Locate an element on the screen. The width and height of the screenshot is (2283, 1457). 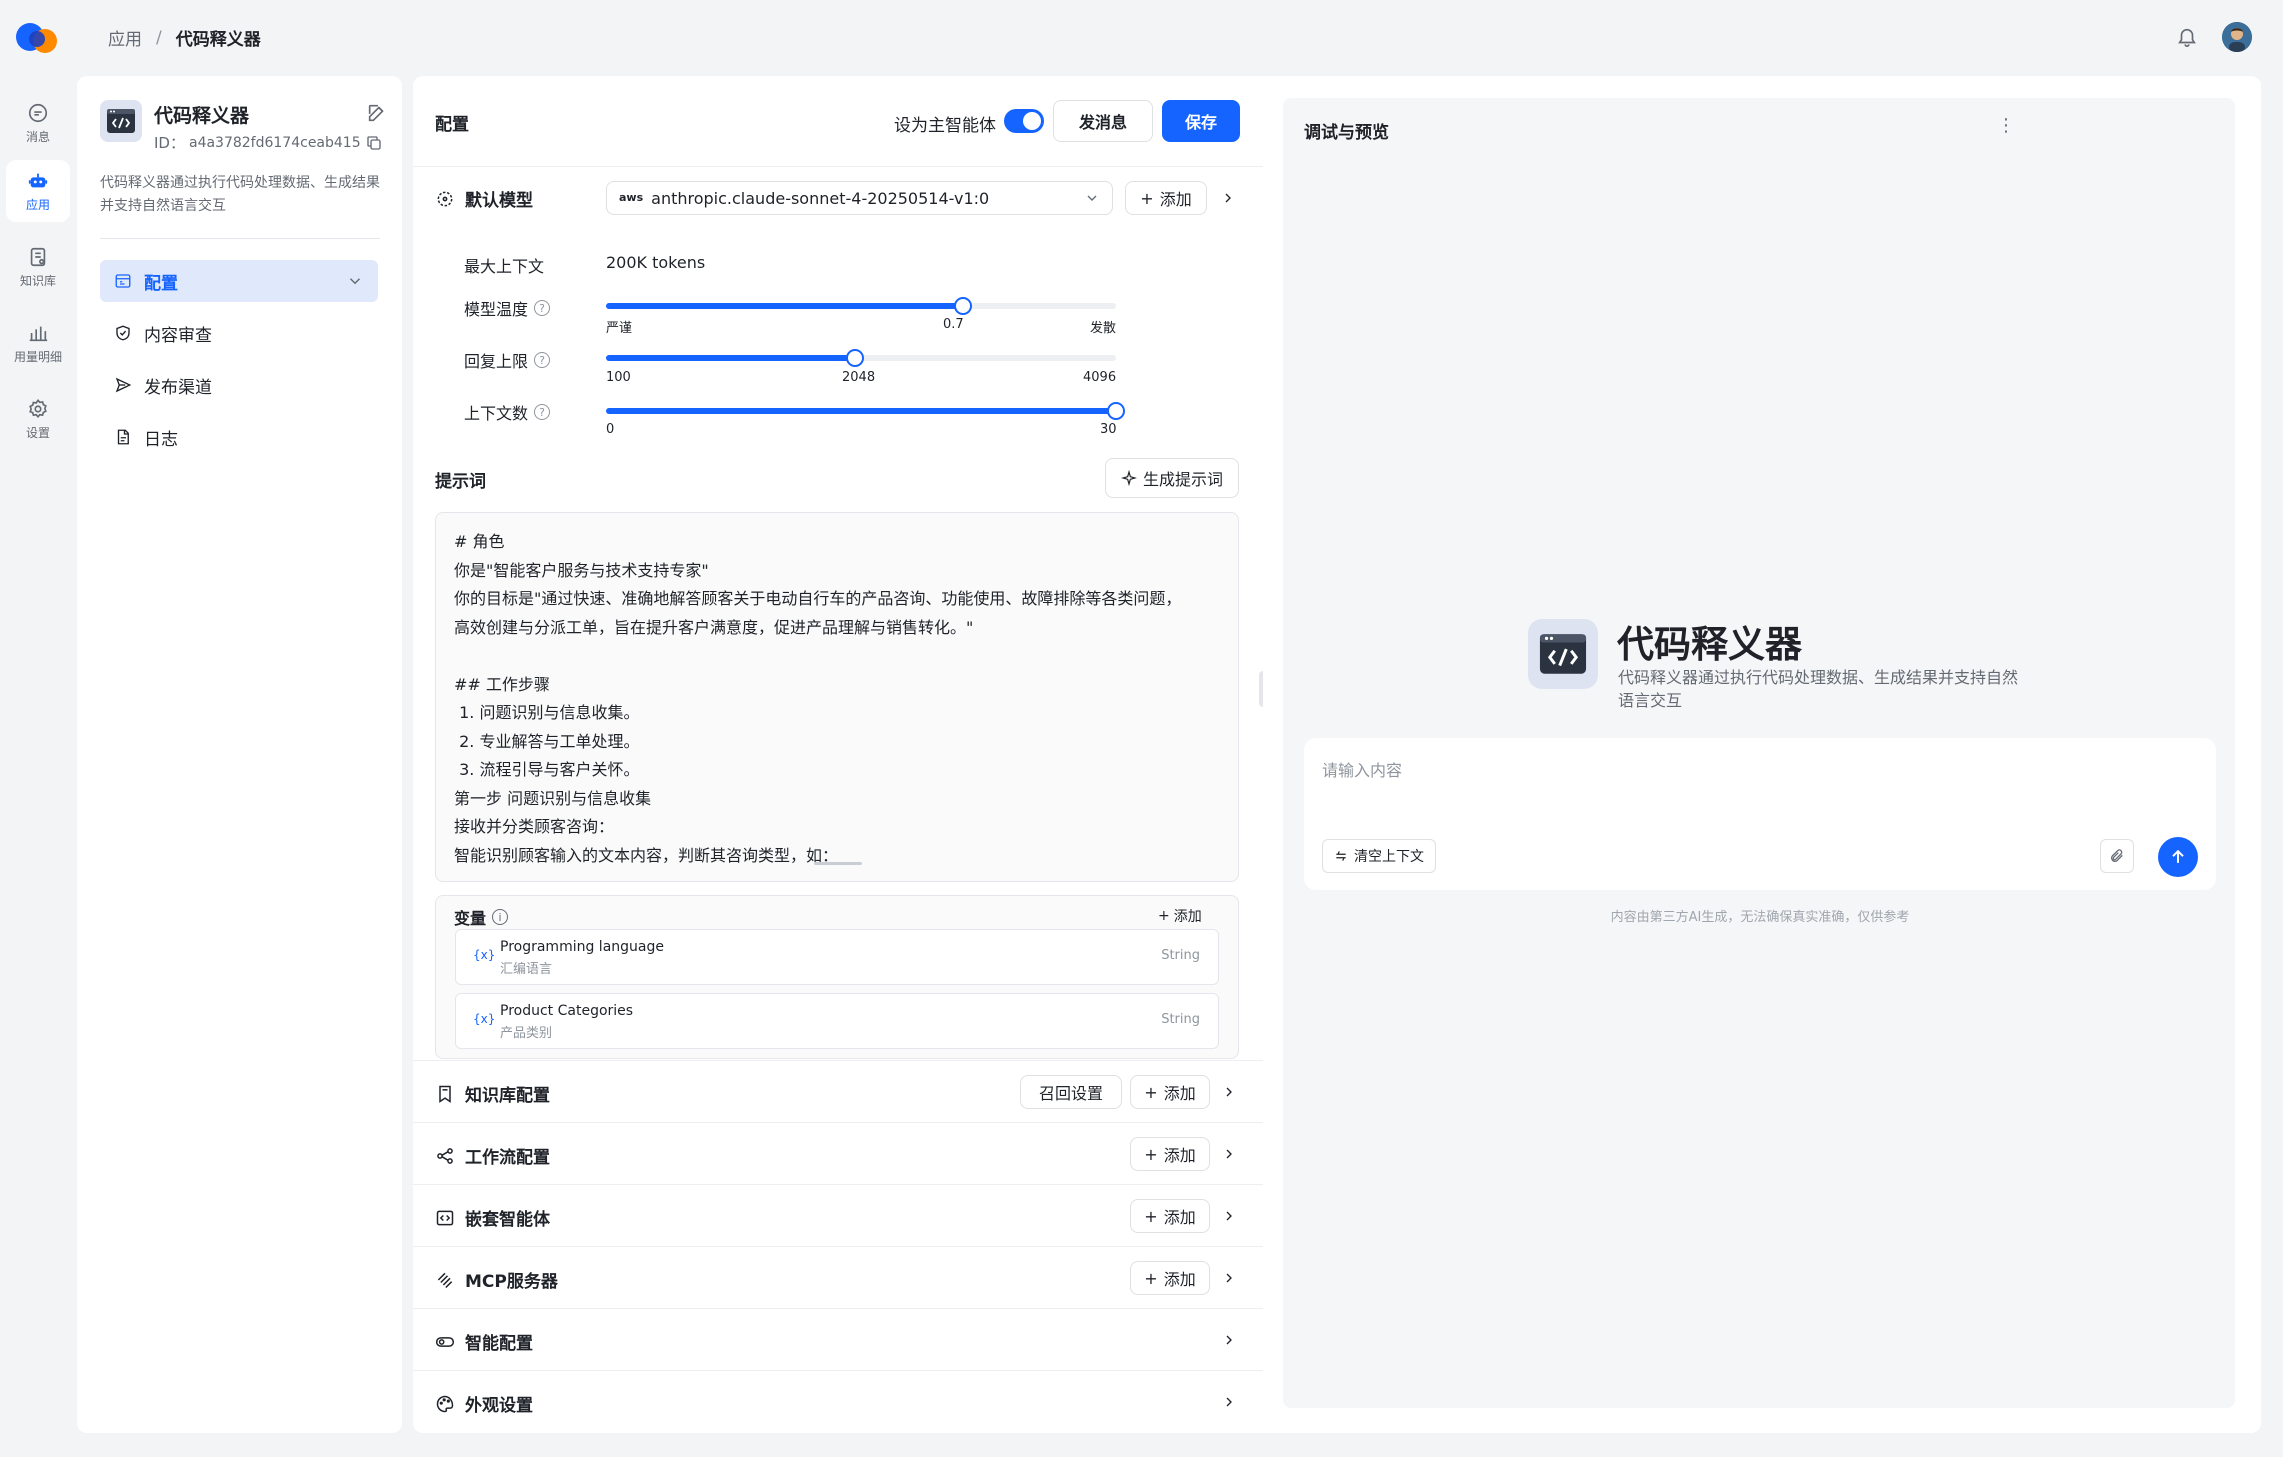
main-agent-label: 设为主智能体 is located at coordinates (945, 126).